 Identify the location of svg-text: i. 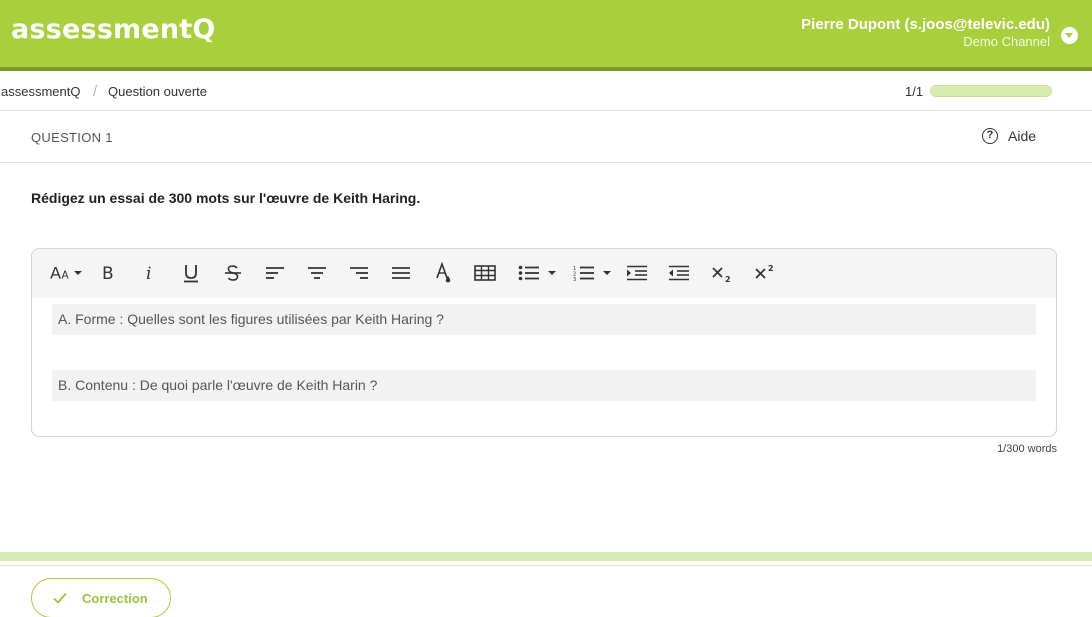
(148, 273).